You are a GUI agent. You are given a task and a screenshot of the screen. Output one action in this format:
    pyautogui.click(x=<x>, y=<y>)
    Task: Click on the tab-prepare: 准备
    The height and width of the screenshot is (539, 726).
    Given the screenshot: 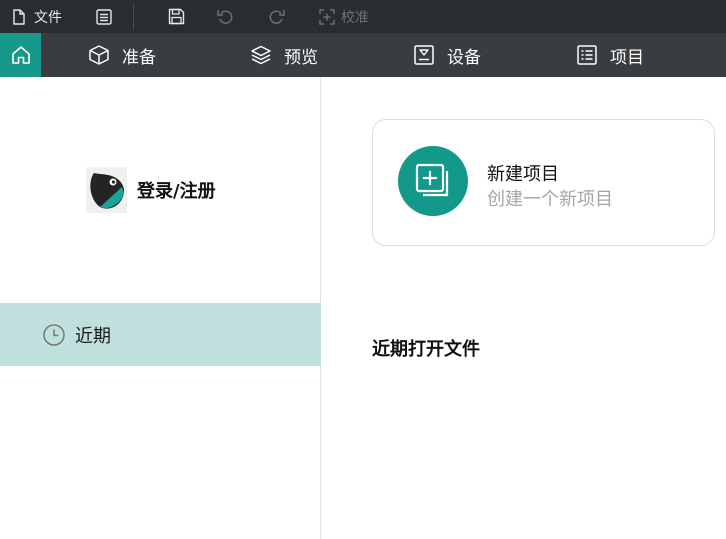 What is the action you would take?
    pyautogui.click(x=122, y=55)
    